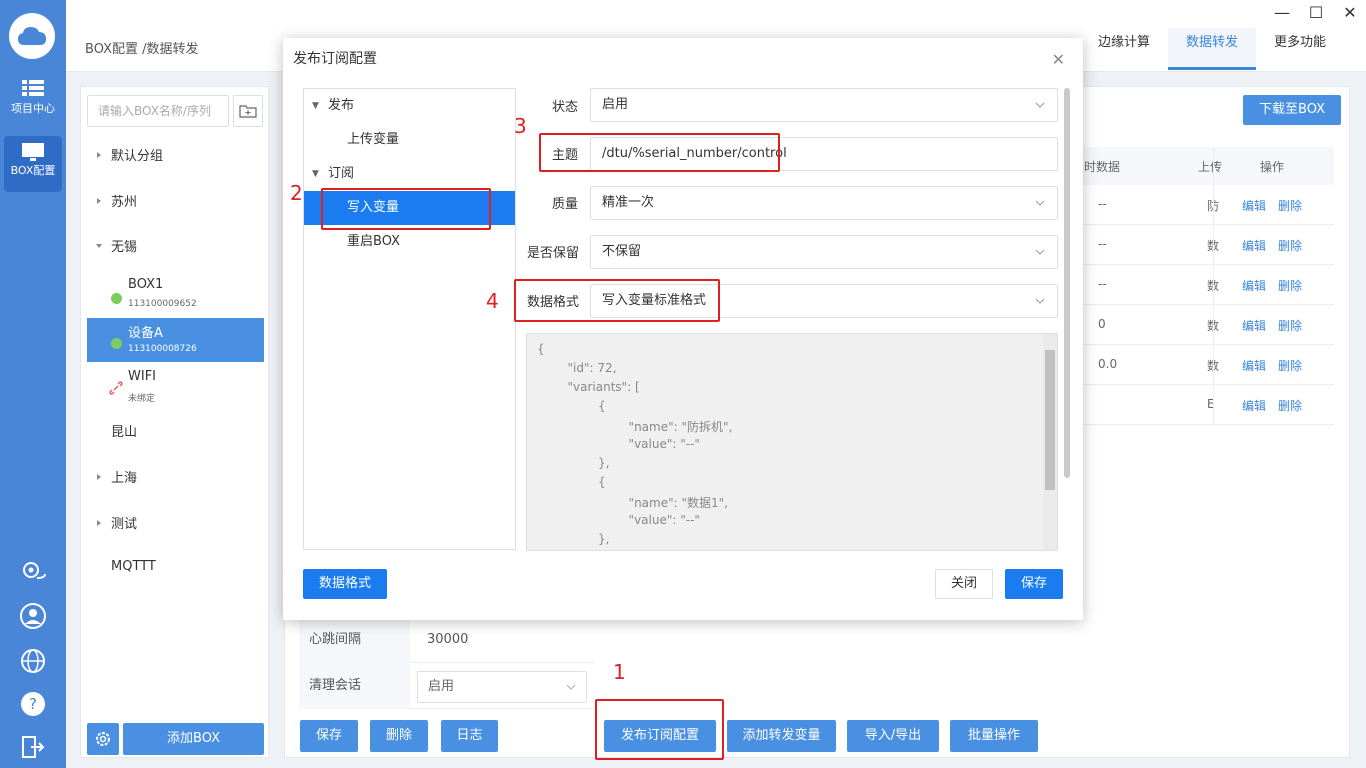 The image size is (1366, 768). What do you see at coordinates (994, 736) in the screenshot?
I see `batch-operation-button: 批量操作` at bounding box center [994, 736].